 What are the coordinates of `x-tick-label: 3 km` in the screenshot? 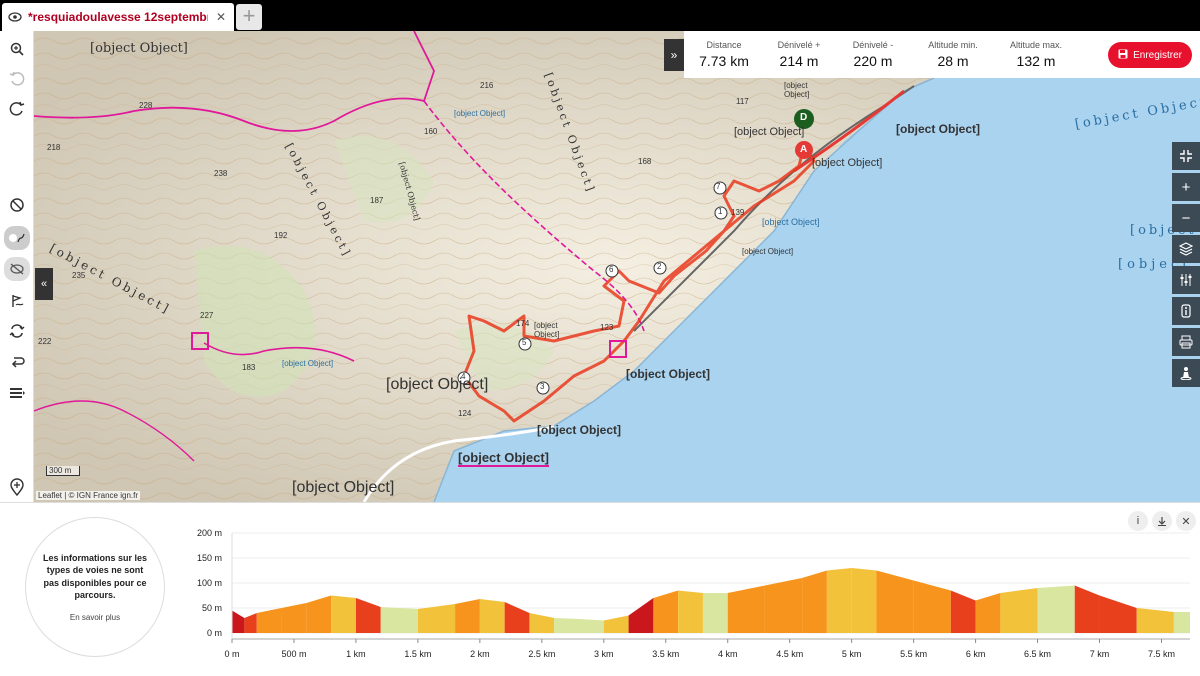 It's located at (604, 654).